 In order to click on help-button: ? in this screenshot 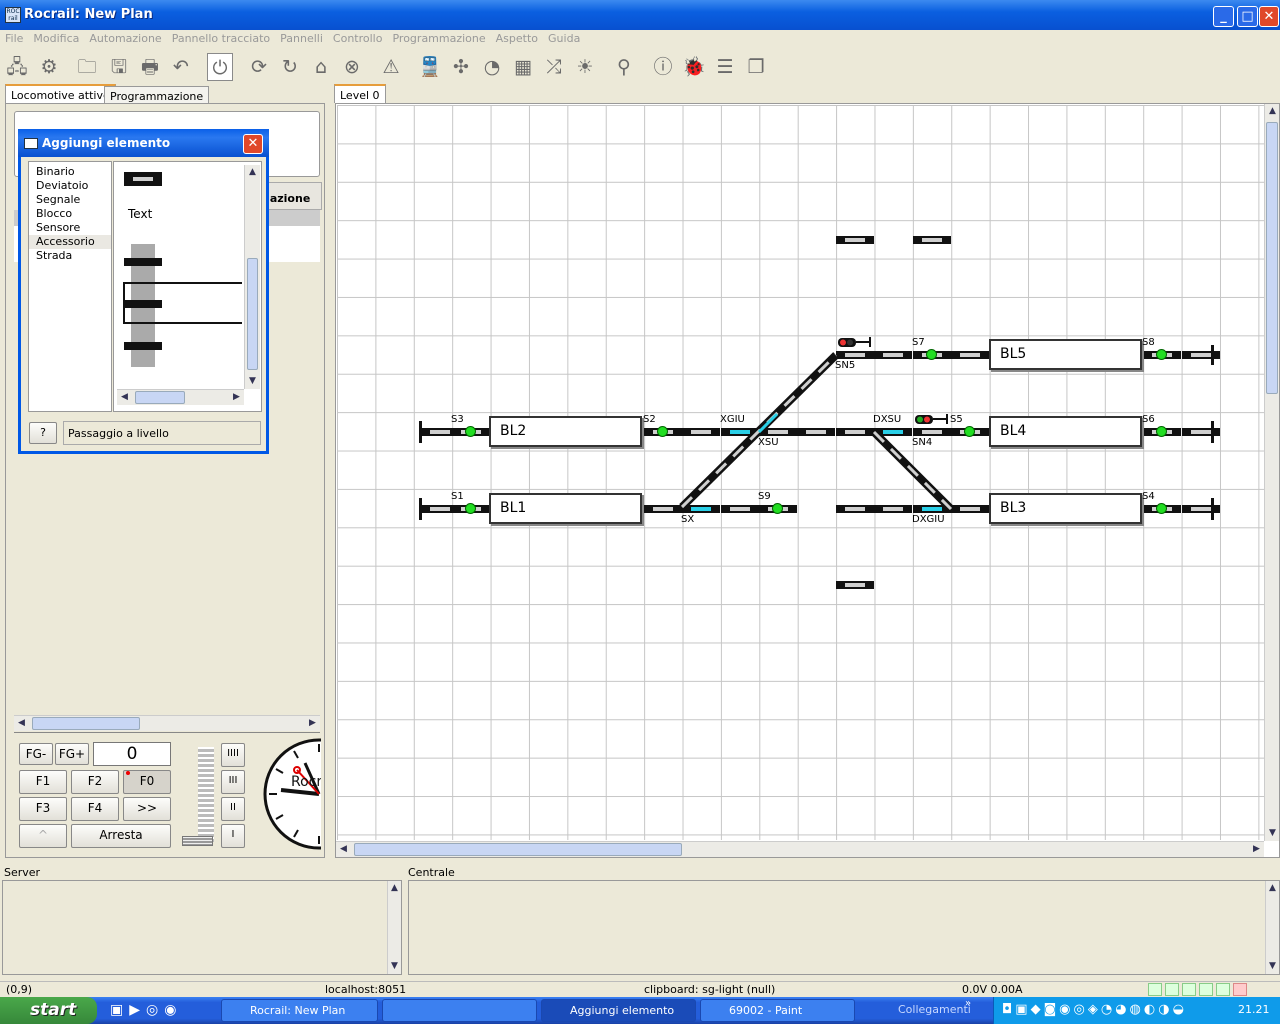, I will do `click(43, 433)`.